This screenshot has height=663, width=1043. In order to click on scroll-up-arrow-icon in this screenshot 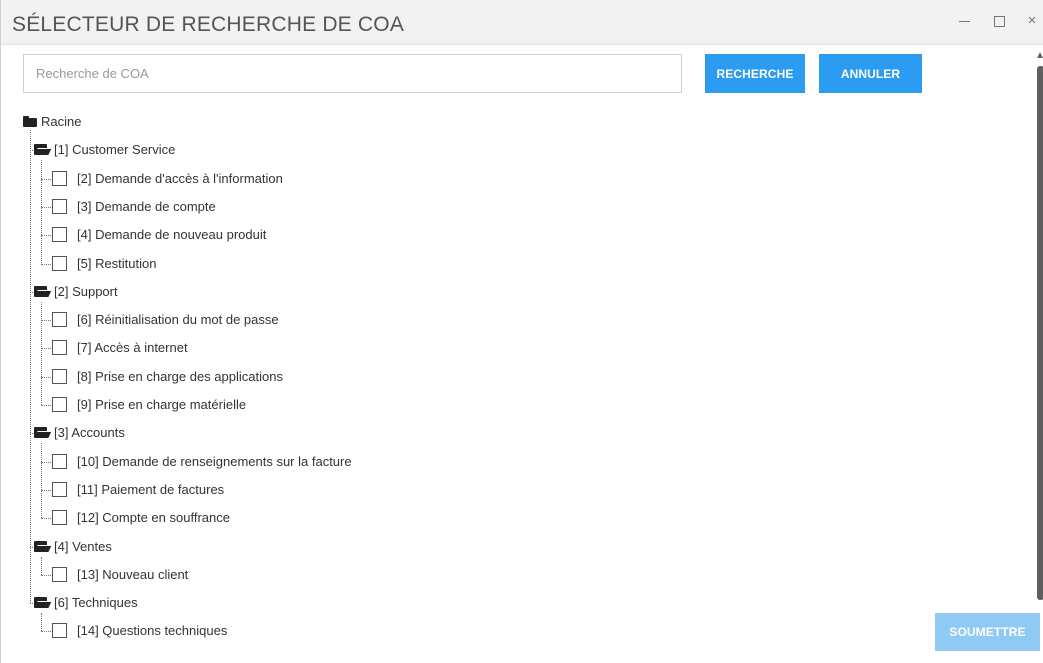, I will do `click(1040, 55)`.